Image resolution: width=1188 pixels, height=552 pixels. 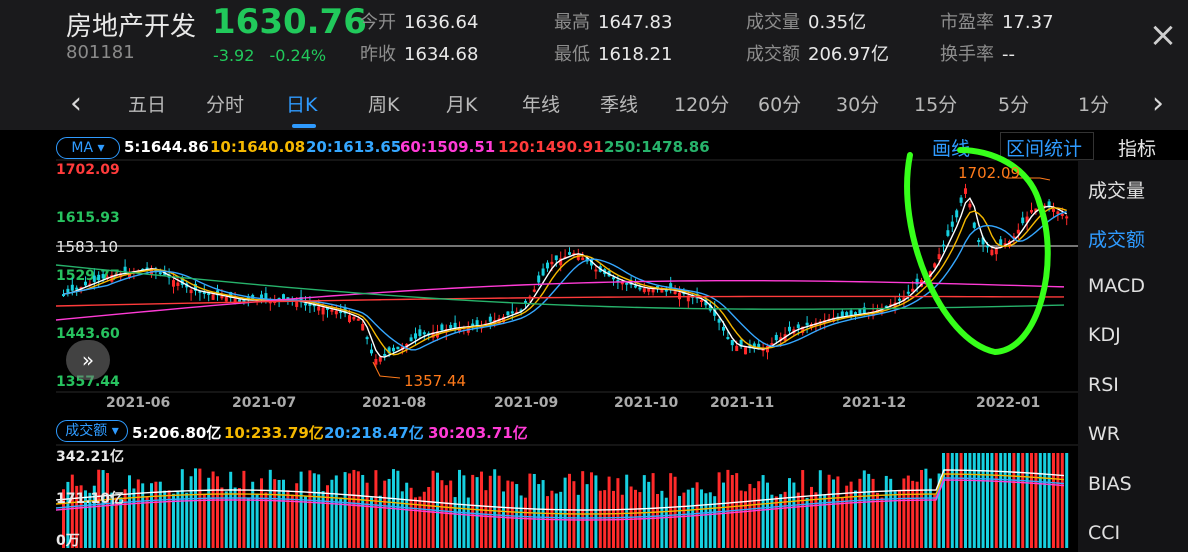 What do you see at coordinates (92, 431) in the screenshot?
I see `volume-indicator-selector: 成交额 ▾` at bounding box center [92, 431].